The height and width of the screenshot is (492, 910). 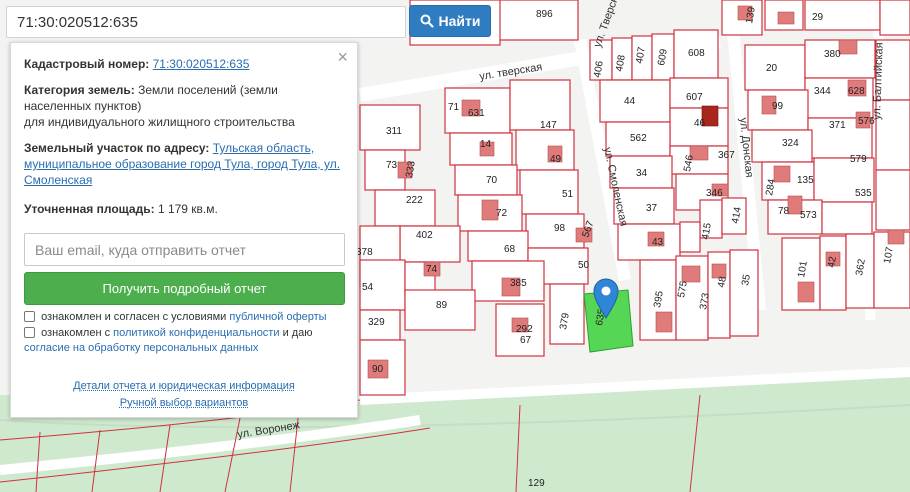 What do you see at coordinates (544, 14) in the screenshot?
I see `plot-label: 896` at bounding box center [544, 14].